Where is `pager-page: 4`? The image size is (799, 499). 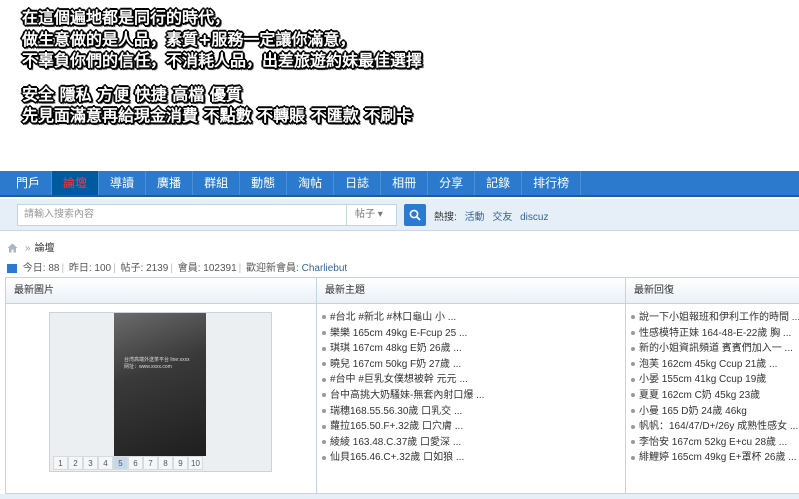 pager-page: 4 is located at coordinates (105, 463).